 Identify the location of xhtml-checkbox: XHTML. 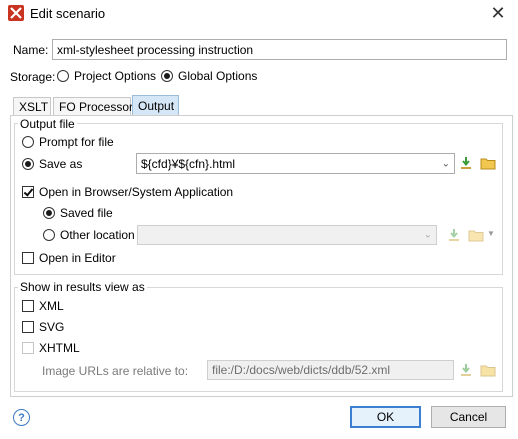
(51, 348).